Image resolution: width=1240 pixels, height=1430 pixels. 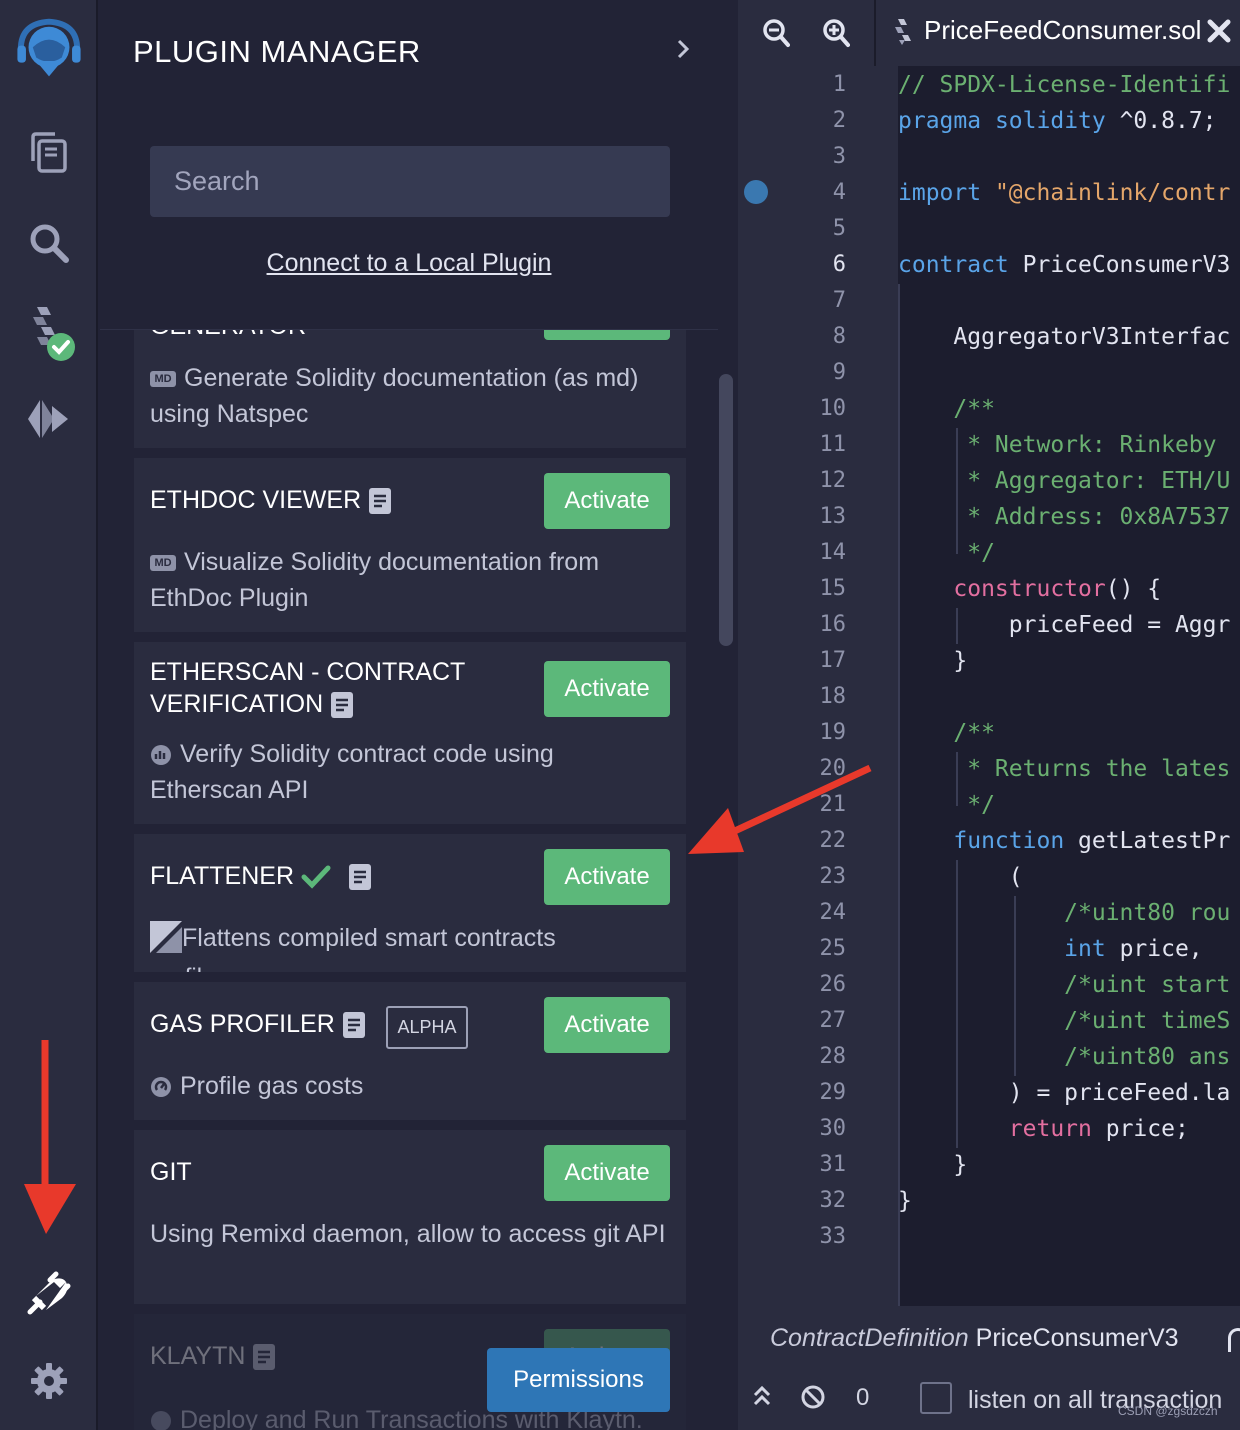 What do you see at coordinates (839, 336) in the screenshot?
I see `line-number: 8` at bounding box center [839, 336].